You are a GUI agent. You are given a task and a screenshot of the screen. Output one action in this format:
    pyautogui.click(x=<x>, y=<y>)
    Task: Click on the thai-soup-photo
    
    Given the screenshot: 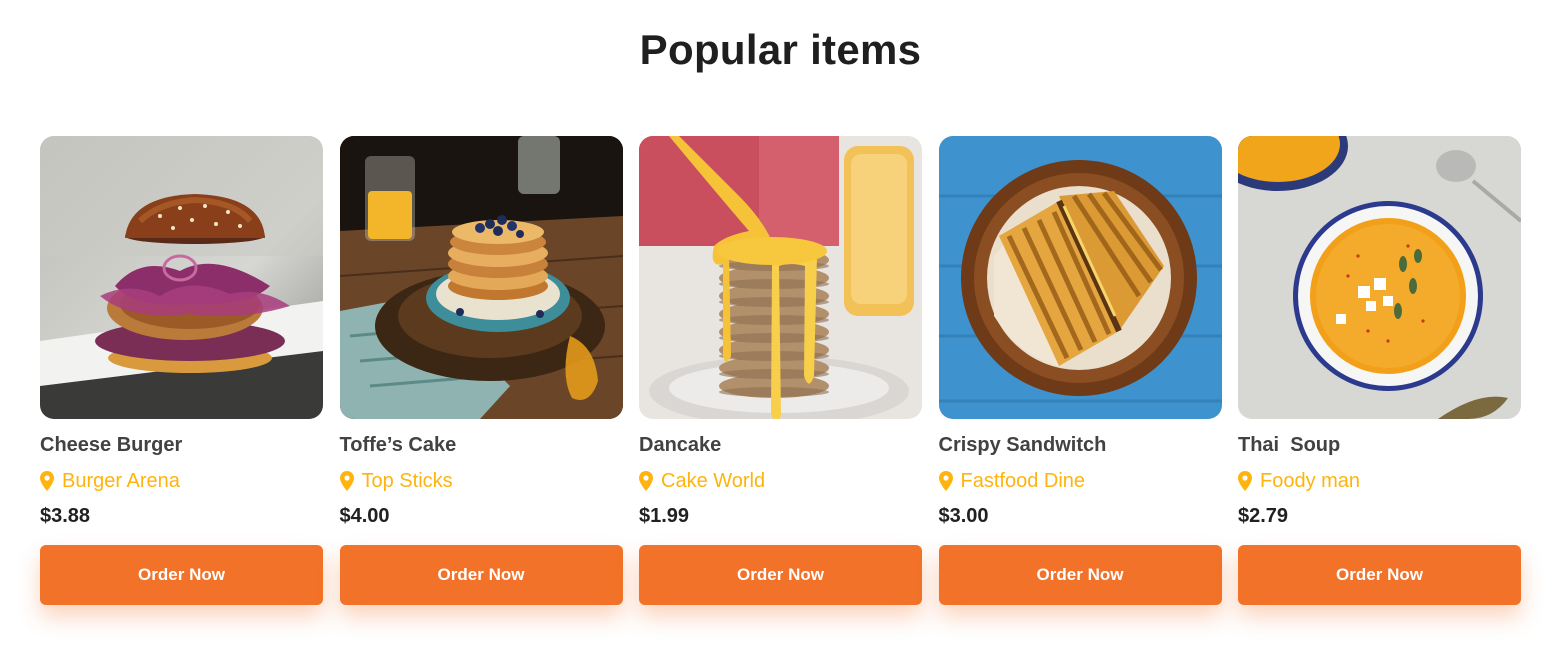 What is the action you would take?
    pyautogui.click(x=1379, y=277)
    